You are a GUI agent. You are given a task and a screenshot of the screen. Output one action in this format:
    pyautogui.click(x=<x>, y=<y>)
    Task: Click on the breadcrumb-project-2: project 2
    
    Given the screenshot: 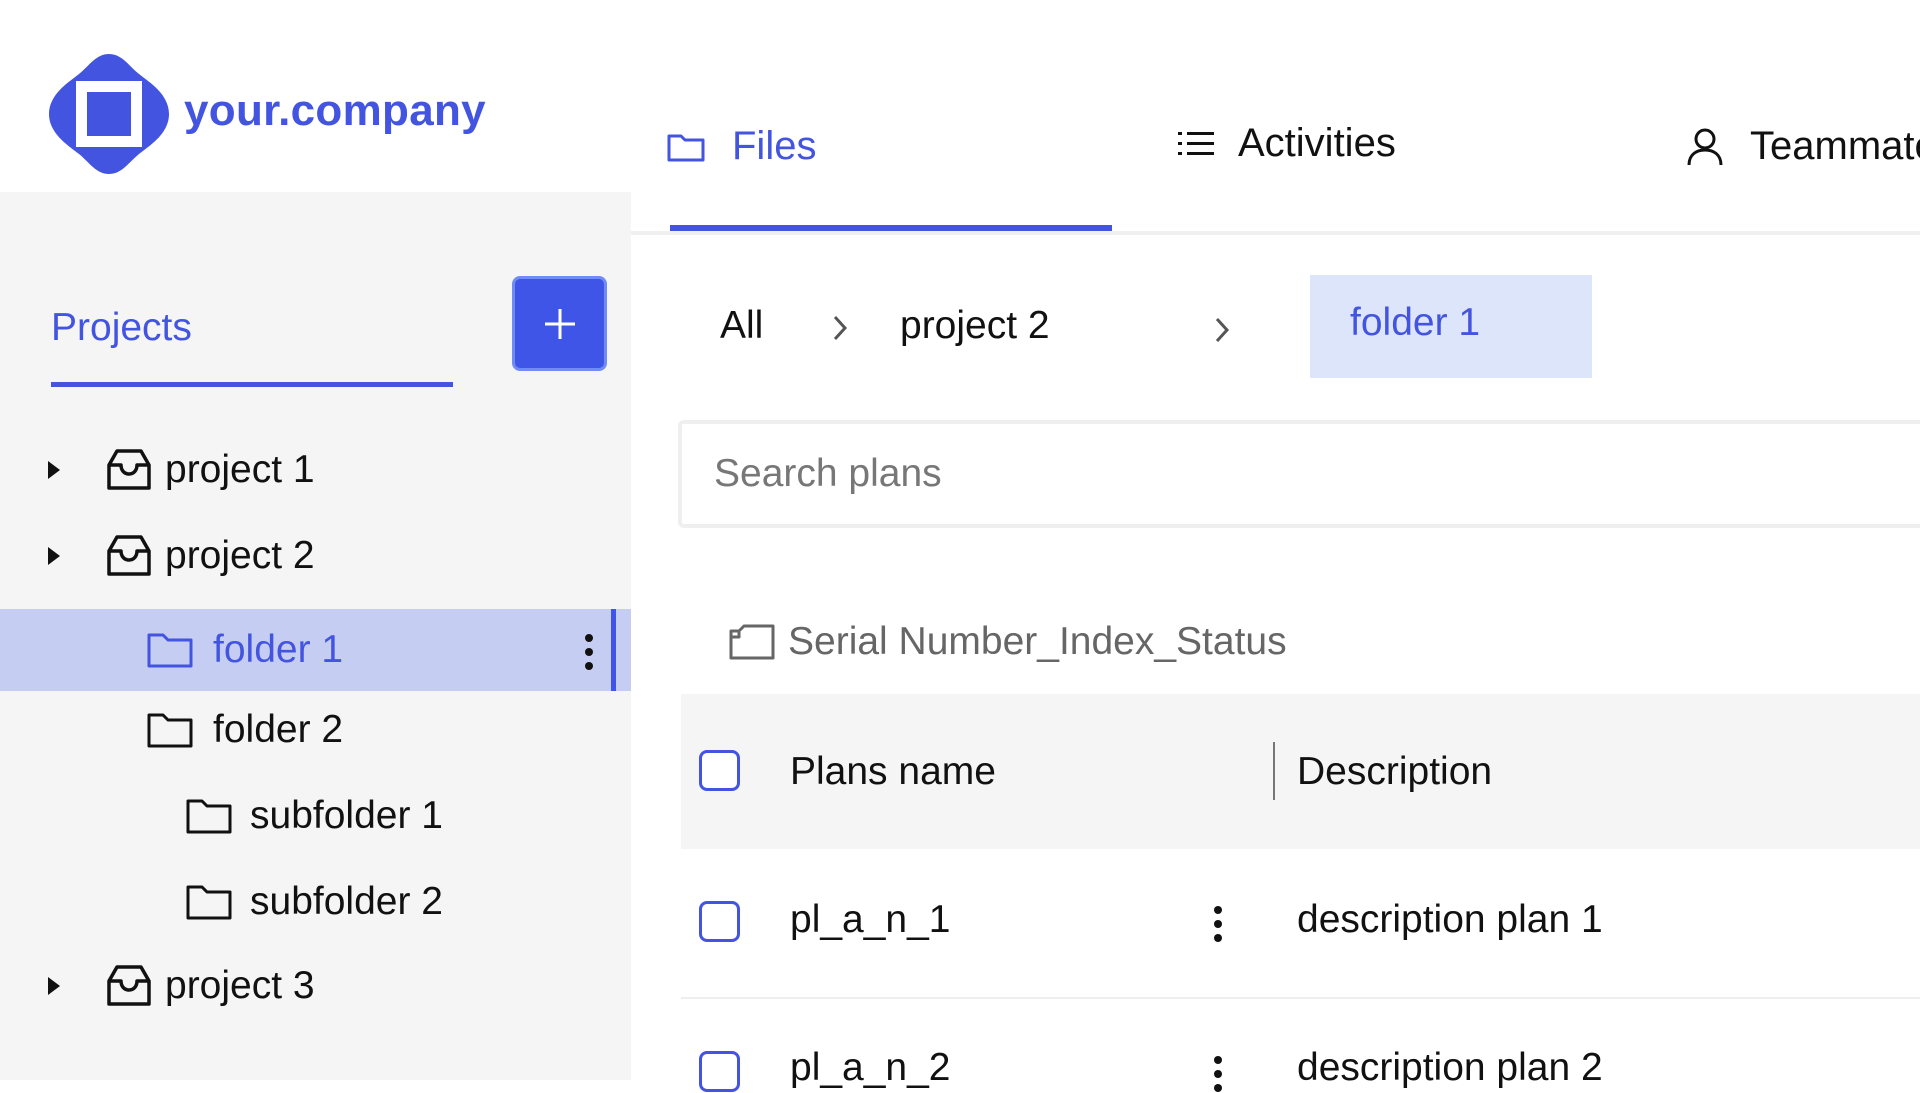 What is the action you would take?
    pyautogui.click(x=975, y=326)
    